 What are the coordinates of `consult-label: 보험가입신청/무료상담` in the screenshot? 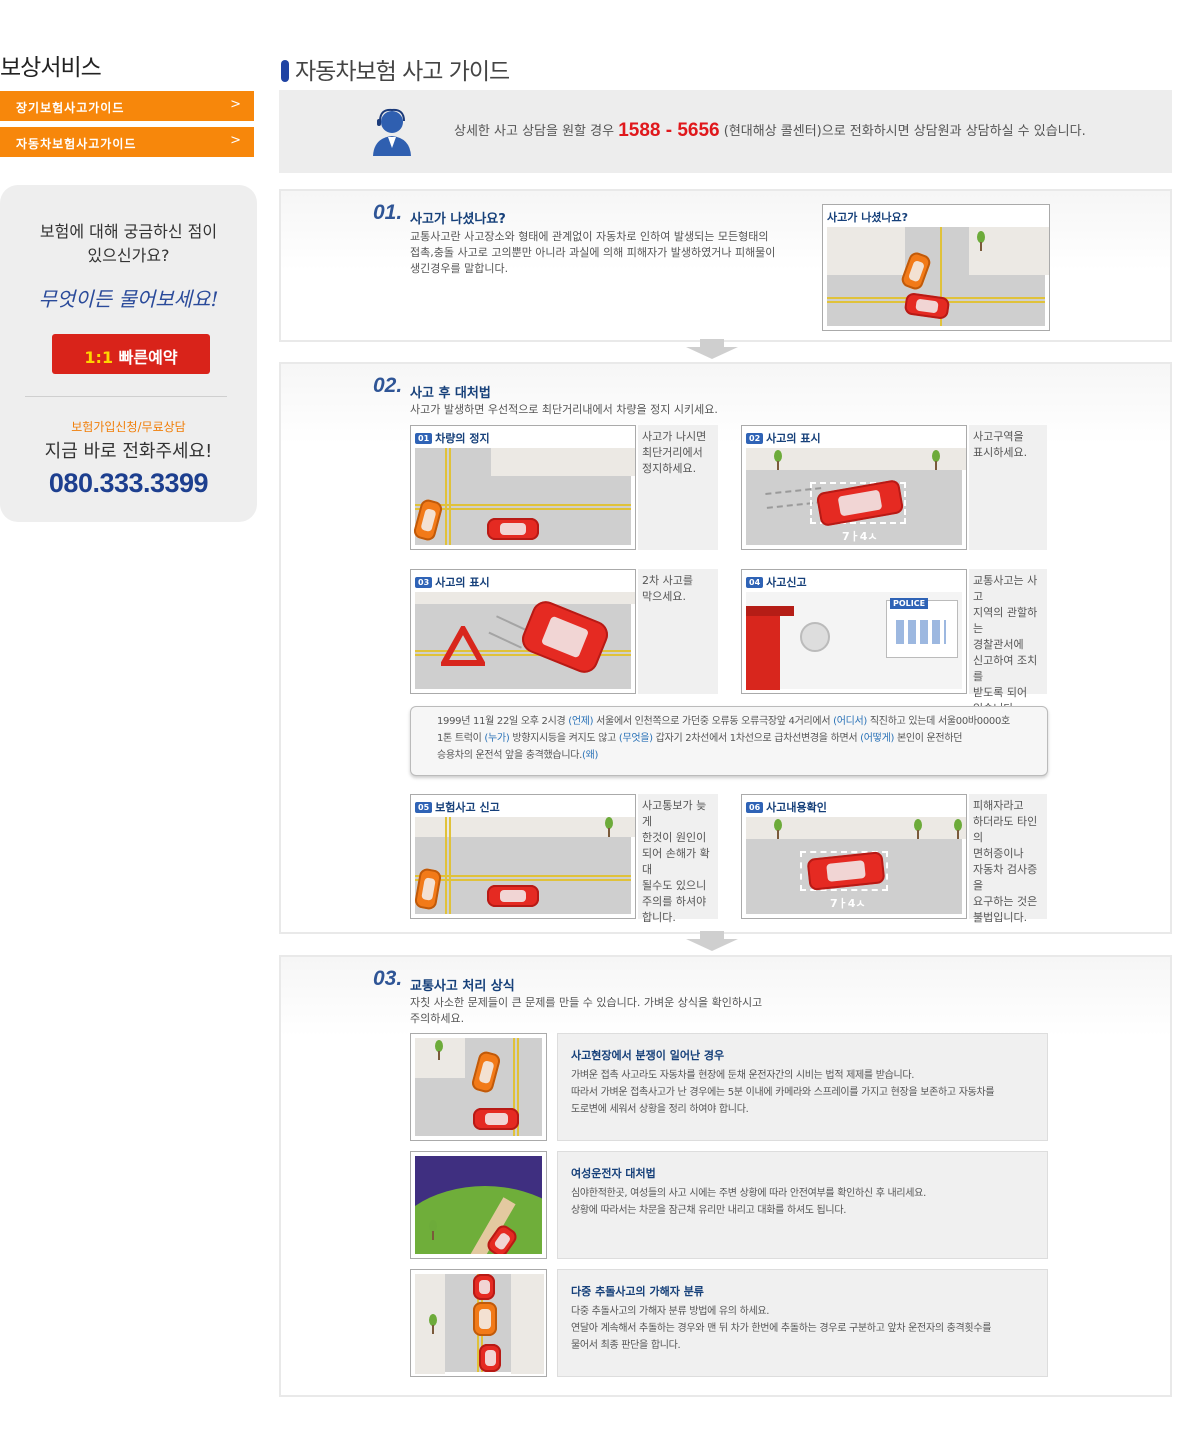 It's located at (128, 427).